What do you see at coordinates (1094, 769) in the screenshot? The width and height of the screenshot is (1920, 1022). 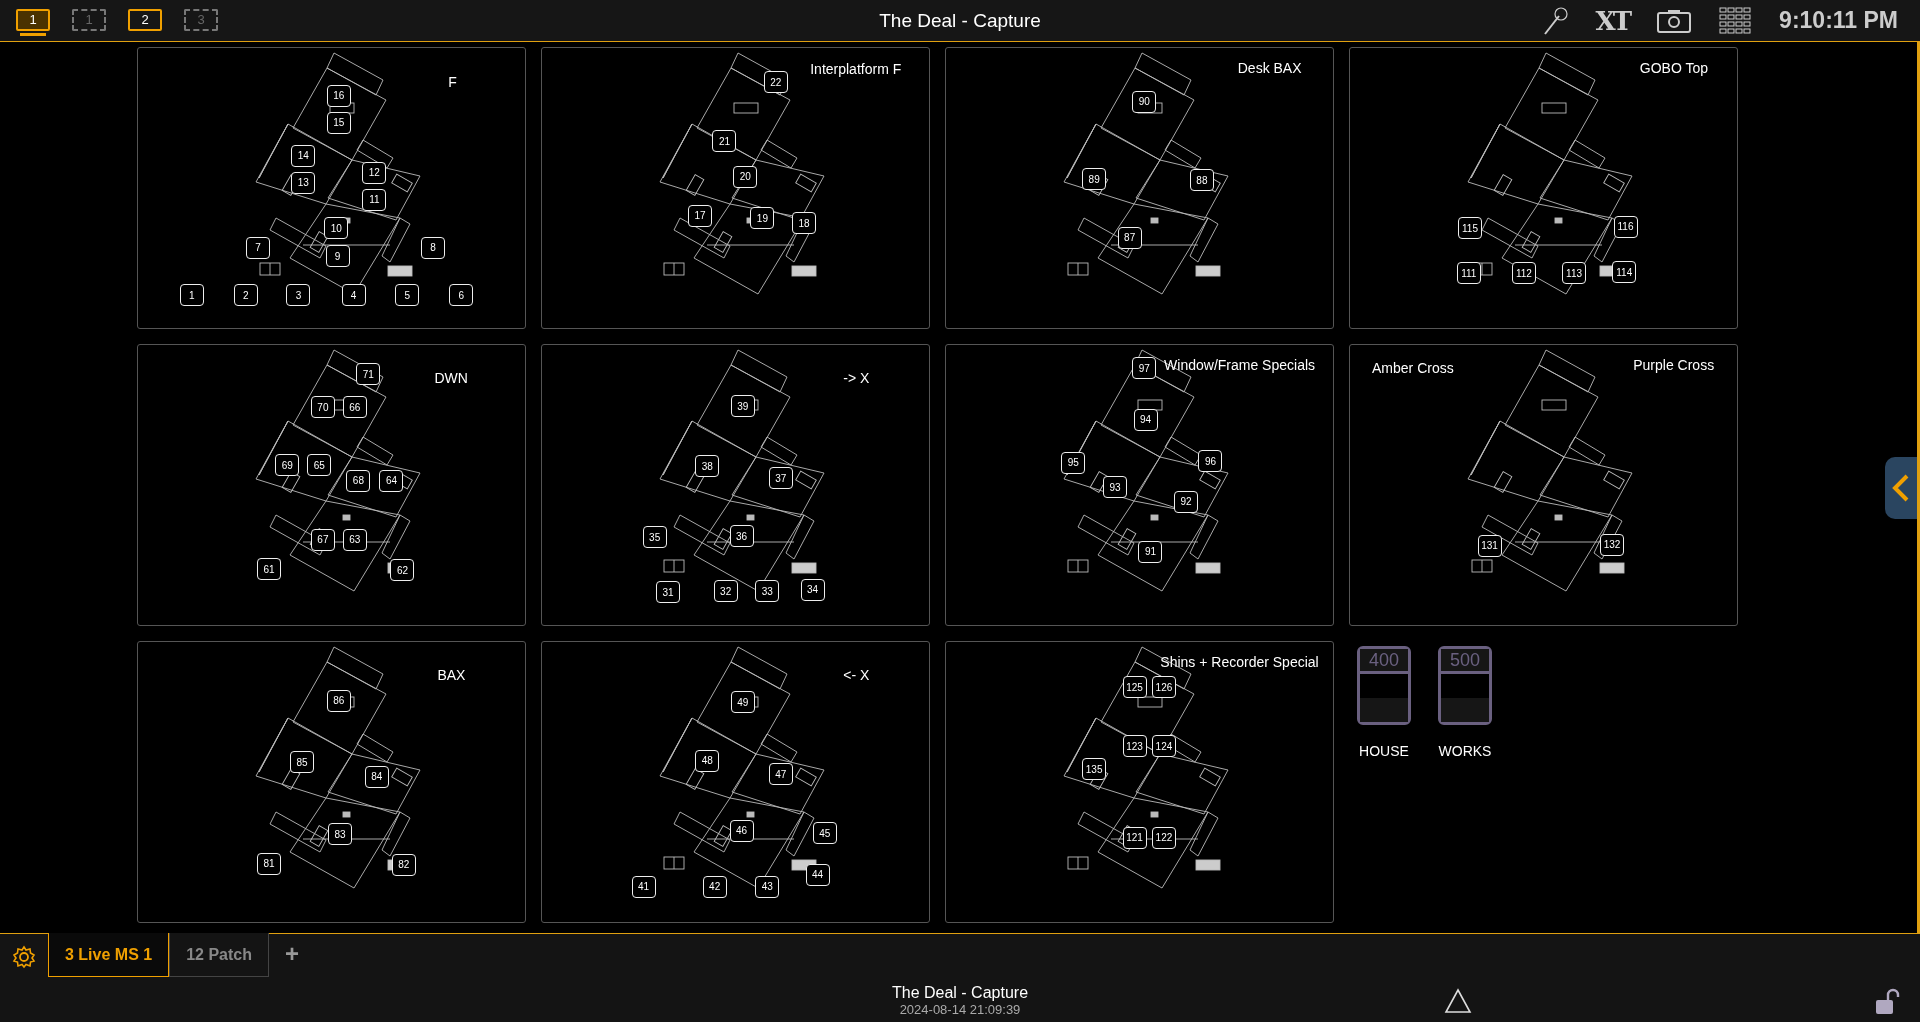 I see `channel-button: 135` at bounding box center [1094, 769].